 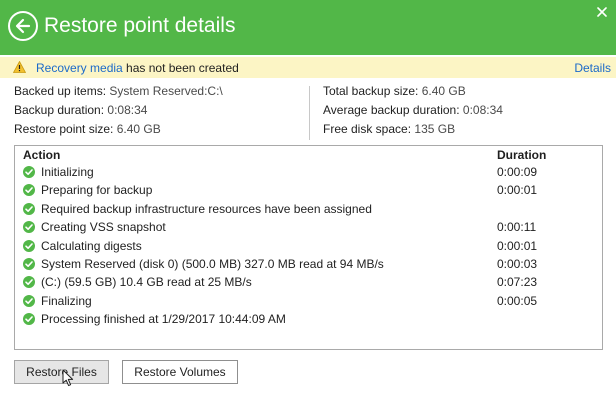 What do you see at coordinates (64, 129) in the screenshot?
I see `info-label: Restore point size:` at bounding box center [64, 129].